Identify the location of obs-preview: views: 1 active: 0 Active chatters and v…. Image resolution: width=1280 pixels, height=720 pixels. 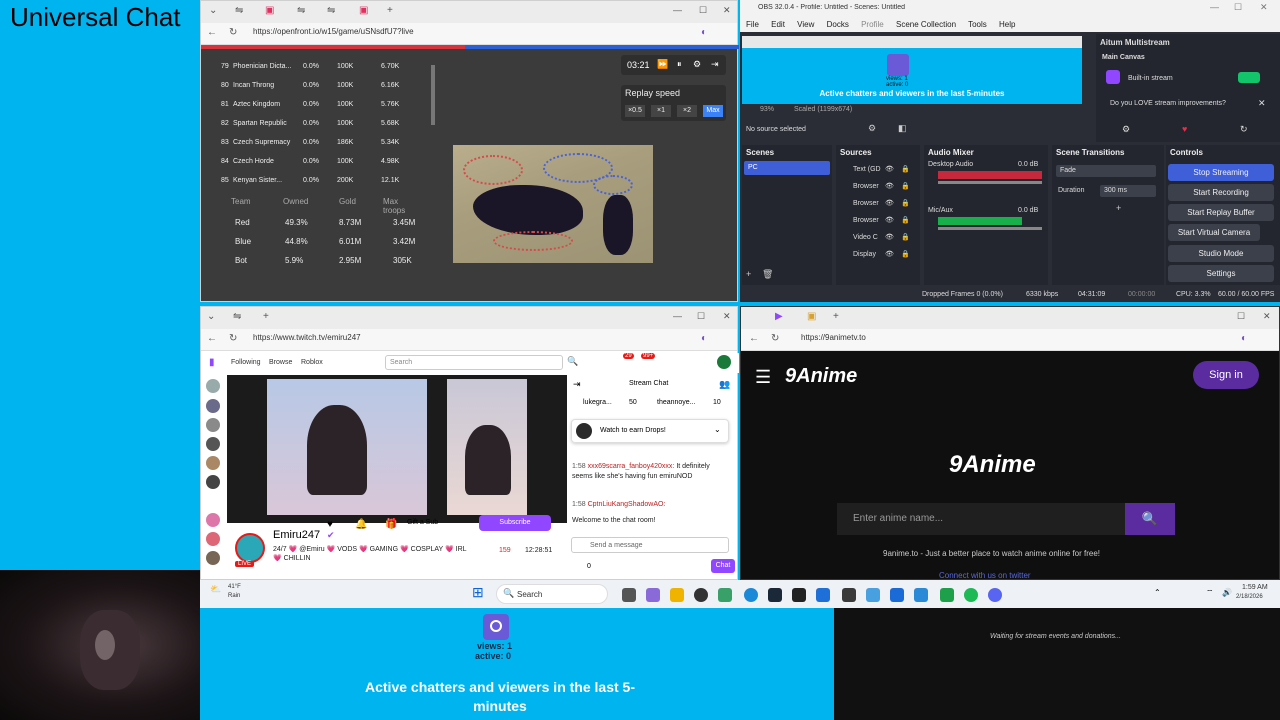
(912, 70).